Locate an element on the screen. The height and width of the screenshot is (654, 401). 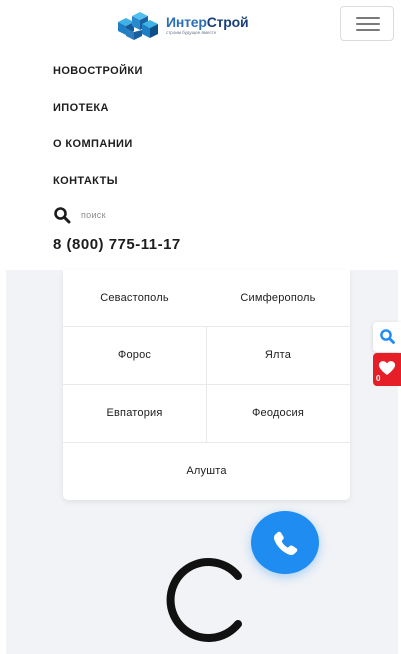
call-button is located at coordinates (285, 542).